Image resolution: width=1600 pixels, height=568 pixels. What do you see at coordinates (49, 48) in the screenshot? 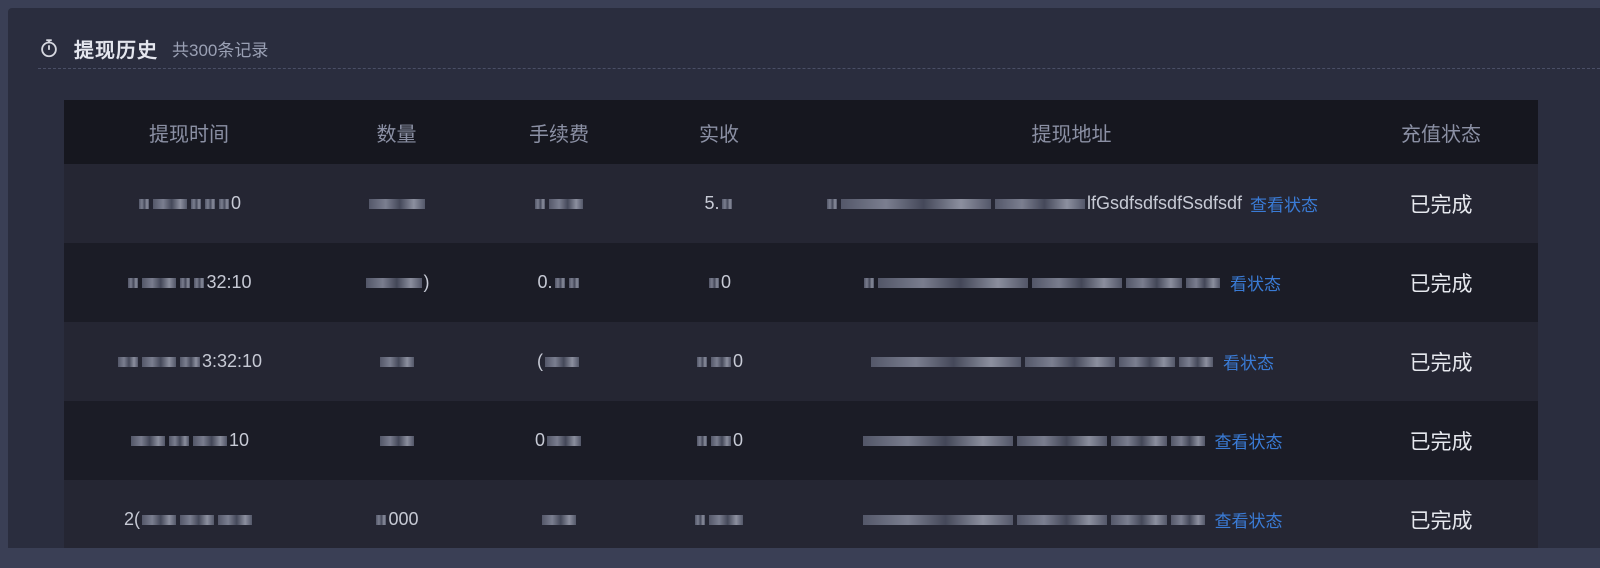
I see `stopwatch-icon` at bounding box center [49, 48].